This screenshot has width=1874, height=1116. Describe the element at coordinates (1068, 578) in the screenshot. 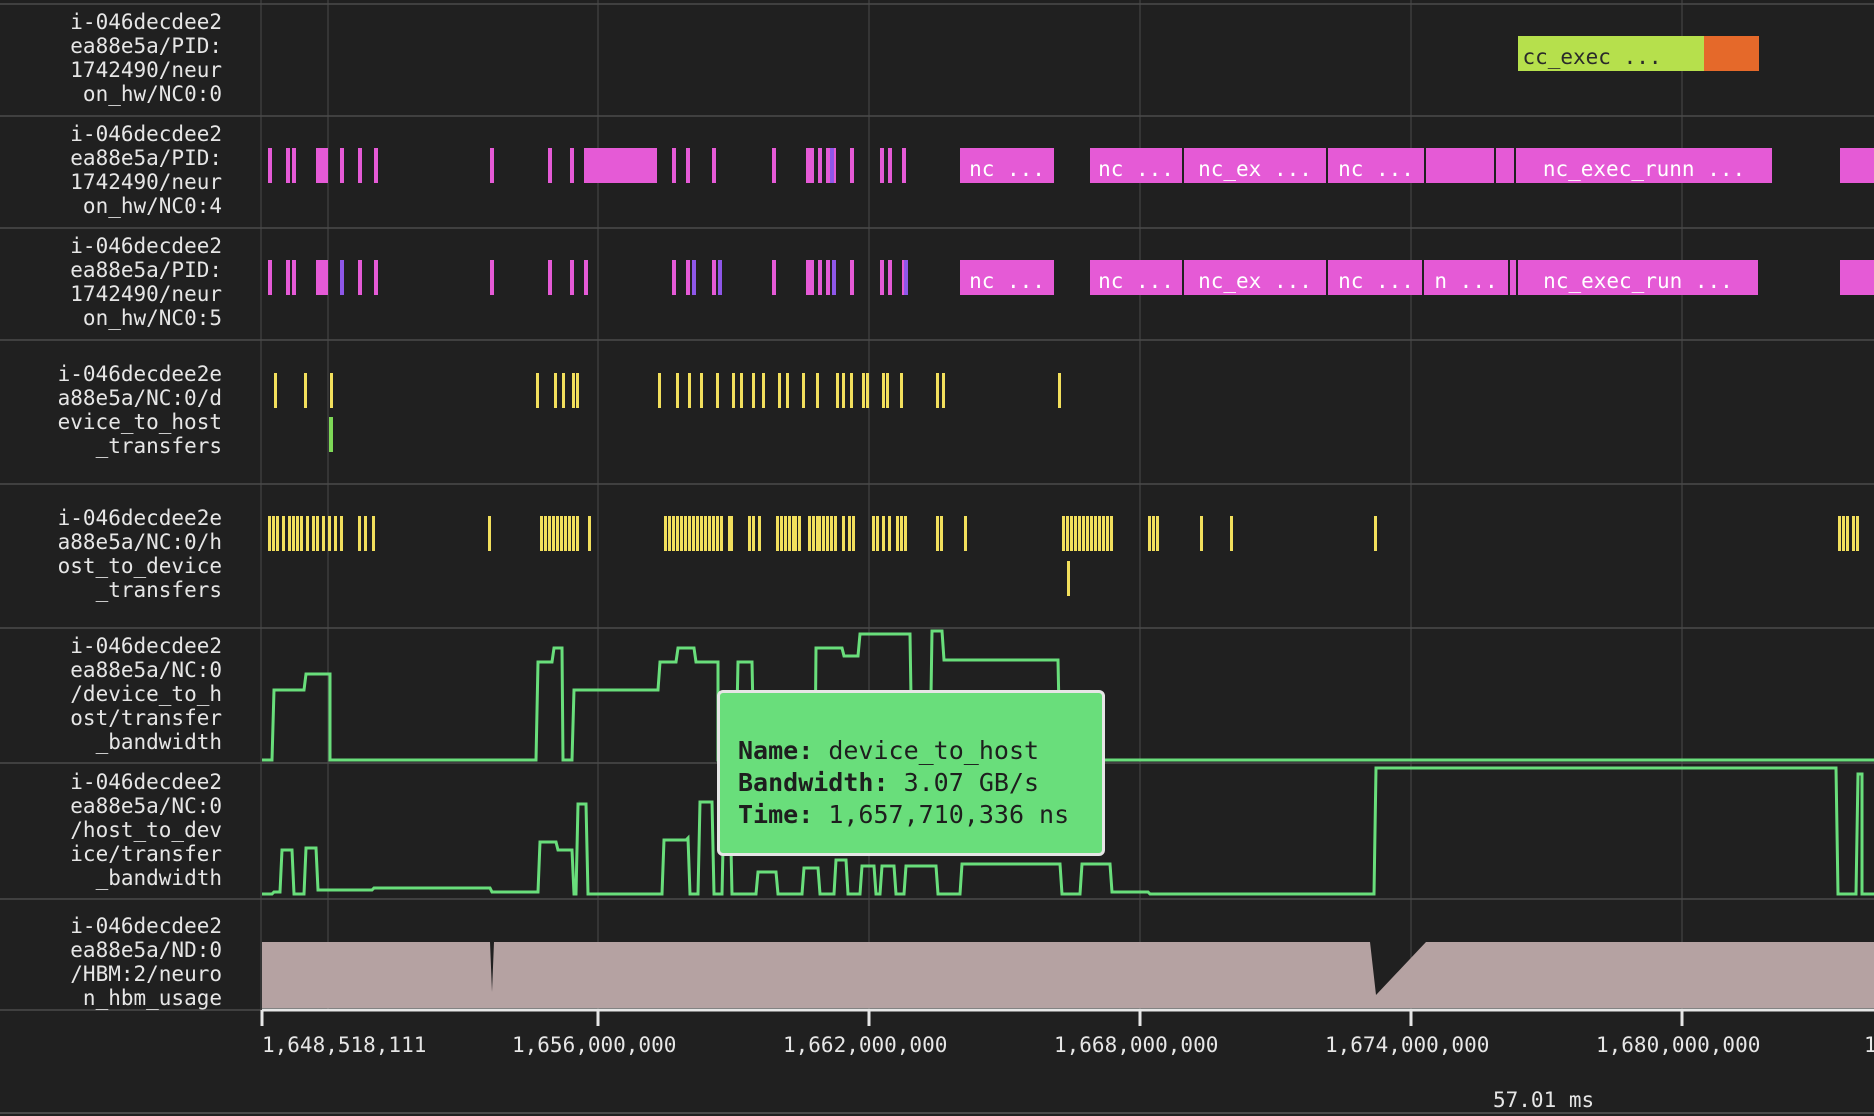

I see `transfer-event` at that location.